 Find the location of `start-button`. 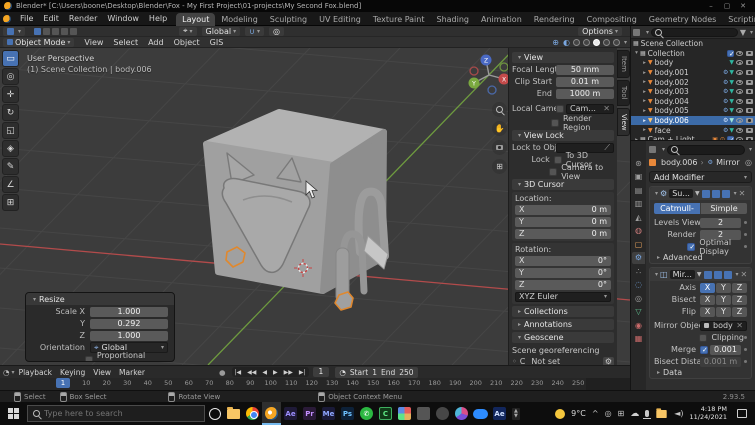

start-button is located at coordinates (13, 413).